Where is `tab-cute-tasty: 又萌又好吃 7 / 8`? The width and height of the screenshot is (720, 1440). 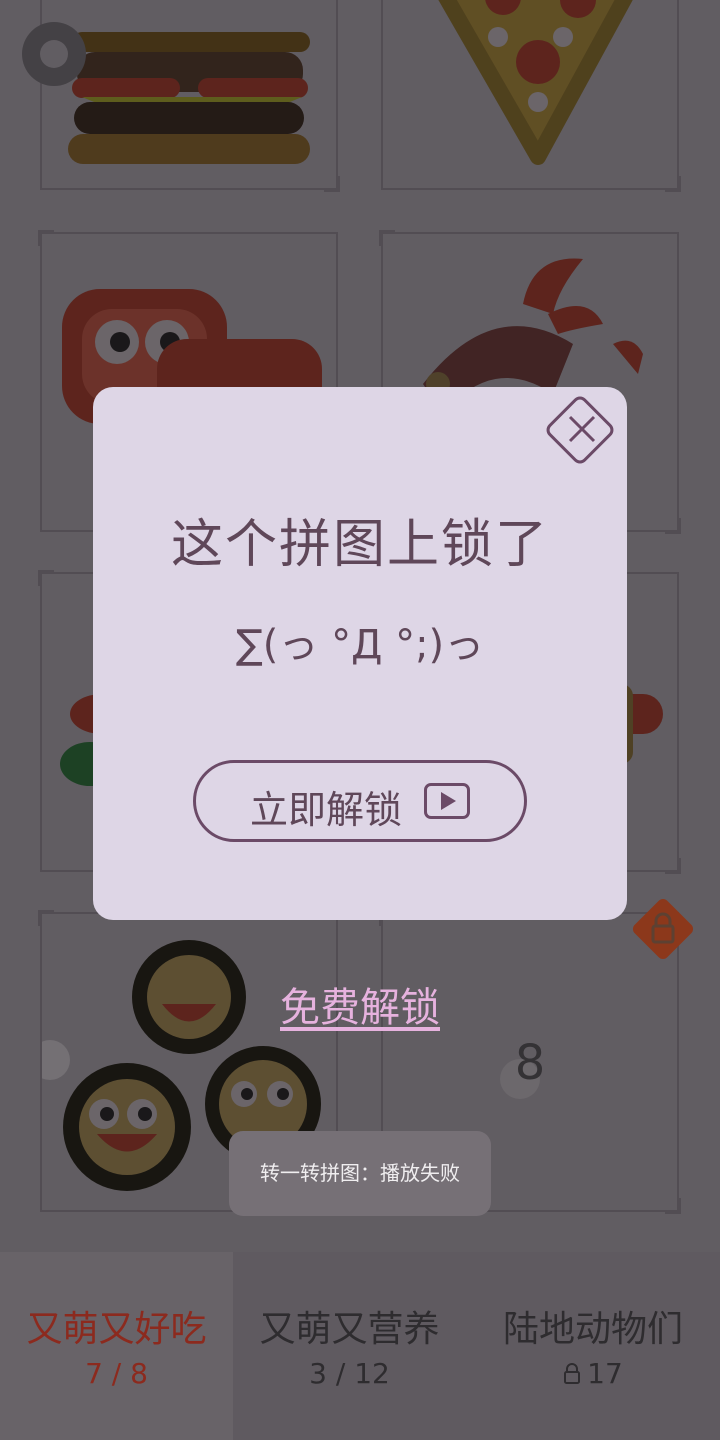 tab-cute-tasty: 又萌又好吃 7 / 8 is located at coordinates (116, 1346).